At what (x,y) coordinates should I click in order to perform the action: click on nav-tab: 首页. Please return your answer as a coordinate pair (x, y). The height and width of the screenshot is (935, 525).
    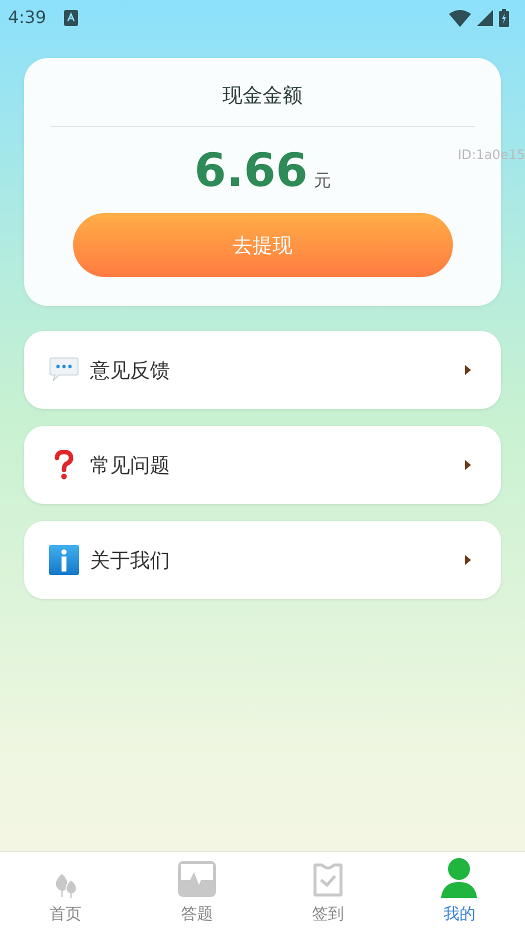
    Looking at the image, I should click on (66, 893).